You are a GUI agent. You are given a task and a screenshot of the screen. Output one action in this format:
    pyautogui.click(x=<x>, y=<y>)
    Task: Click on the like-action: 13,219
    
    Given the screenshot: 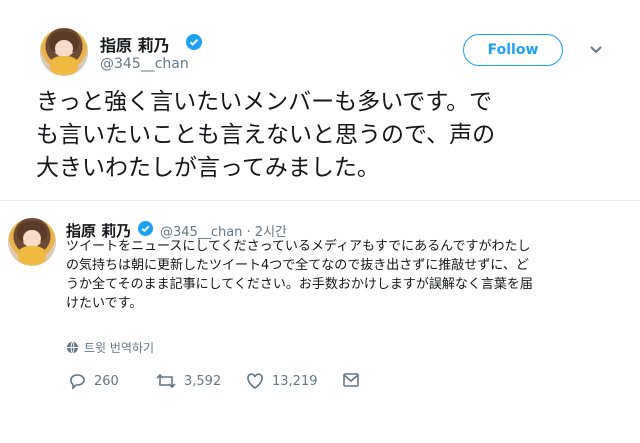 What is the action you would take?
    pyautogui.click(x=282, y=381)
    